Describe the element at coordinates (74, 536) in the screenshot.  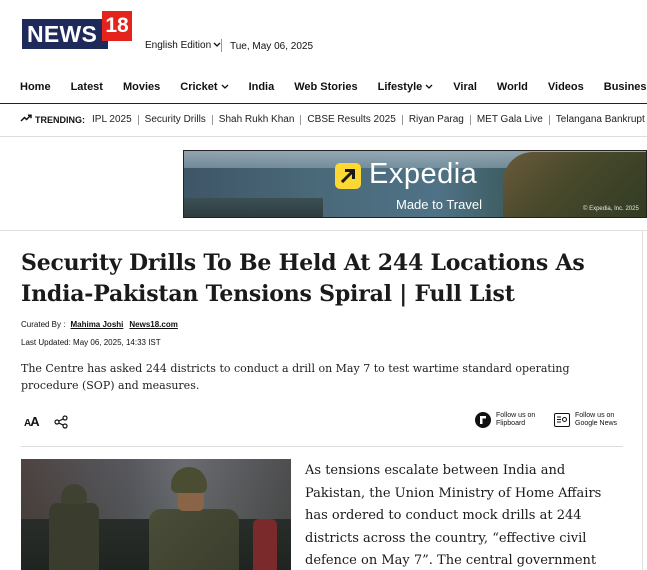
I see `photo-soldier-secondary-body` at that location.